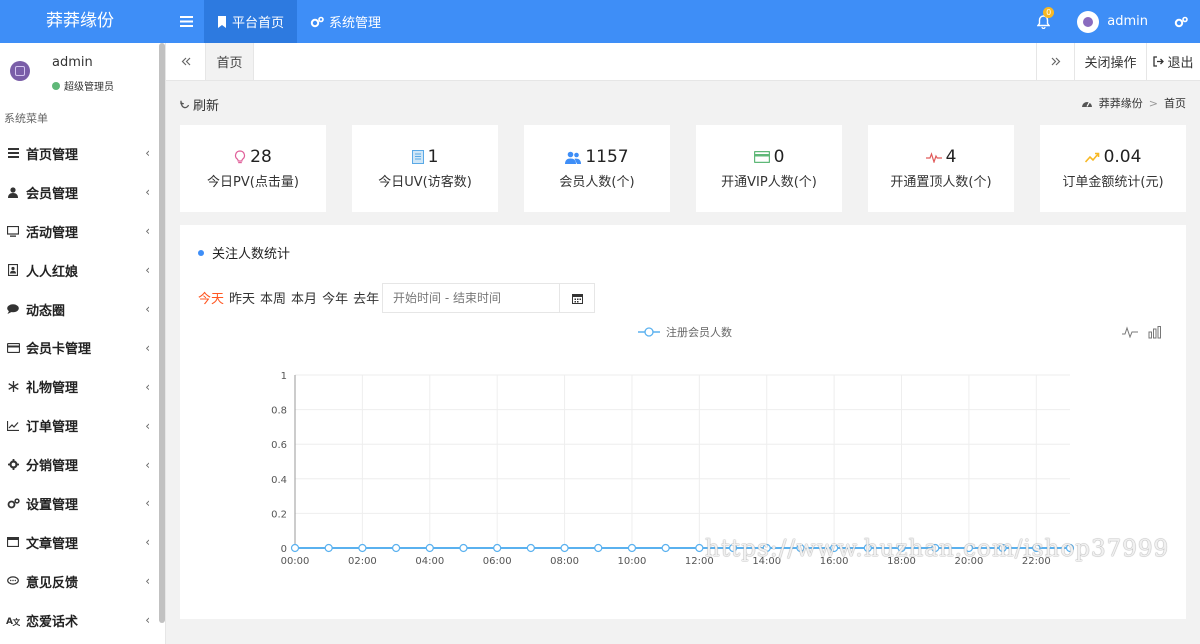  I want to click on sidebar-item-12: A 文恋爱话术 ‹, so click(80, 620).